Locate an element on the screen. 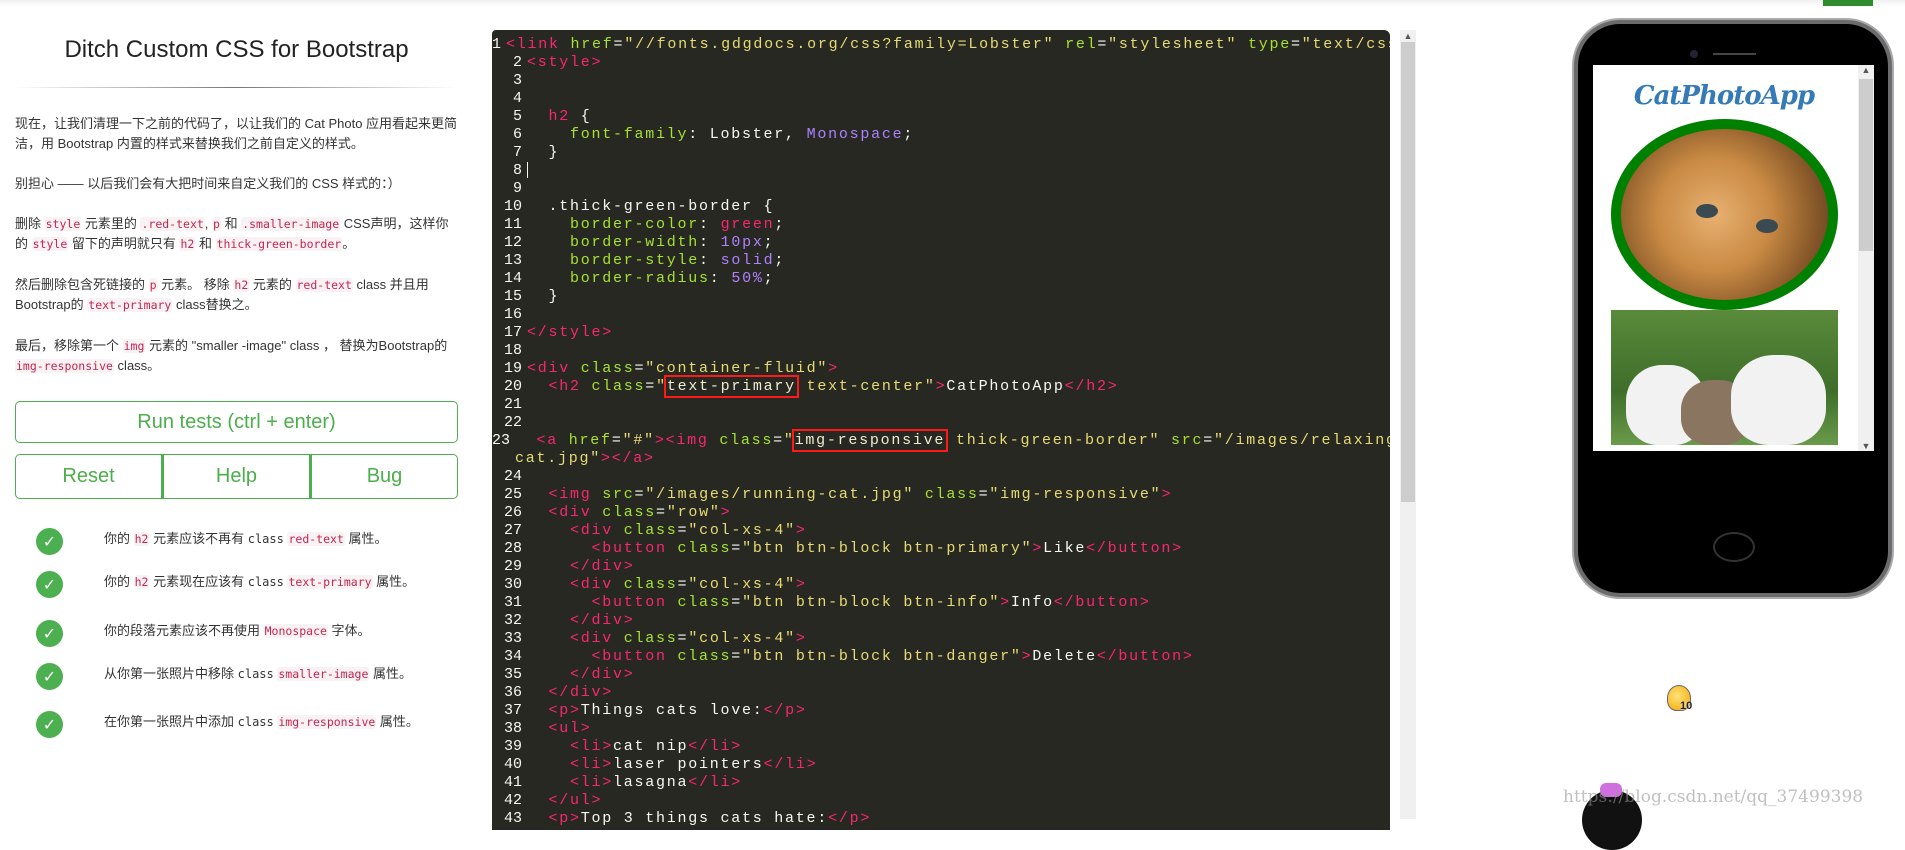 Image resolution: width=1905 pixels, height=850 pixels. text-segment: 你的段落元素应该不再使用 is located at coordinates (184, 630).